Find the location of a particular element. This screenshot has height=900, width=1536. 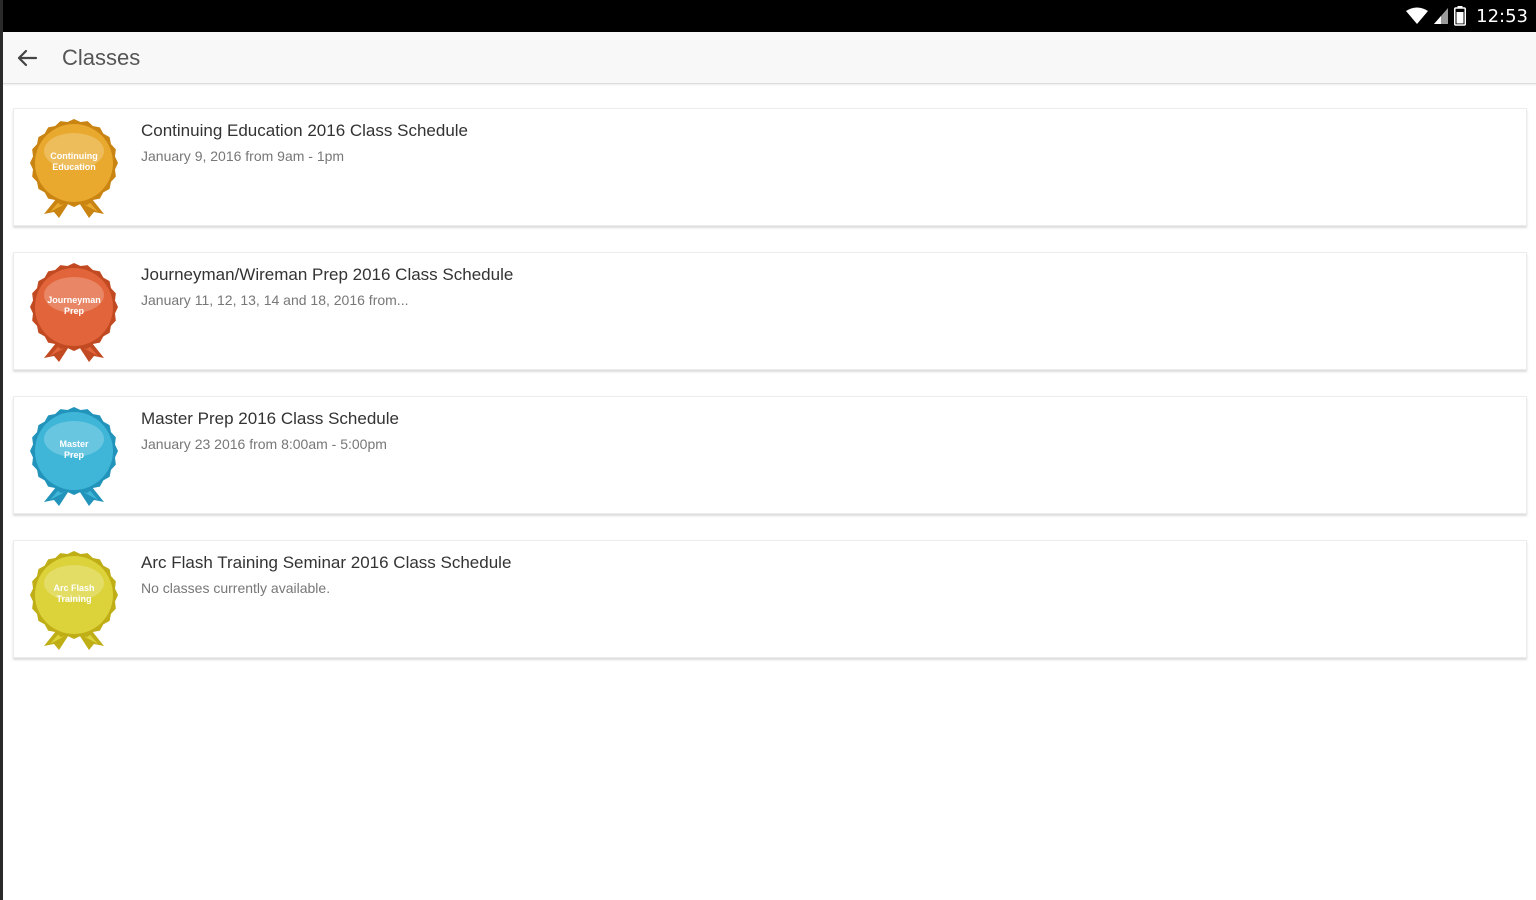

class-schedule-text: January 23 2016 from 8:00am - 5:00pm is located at coordinates (264, 444).